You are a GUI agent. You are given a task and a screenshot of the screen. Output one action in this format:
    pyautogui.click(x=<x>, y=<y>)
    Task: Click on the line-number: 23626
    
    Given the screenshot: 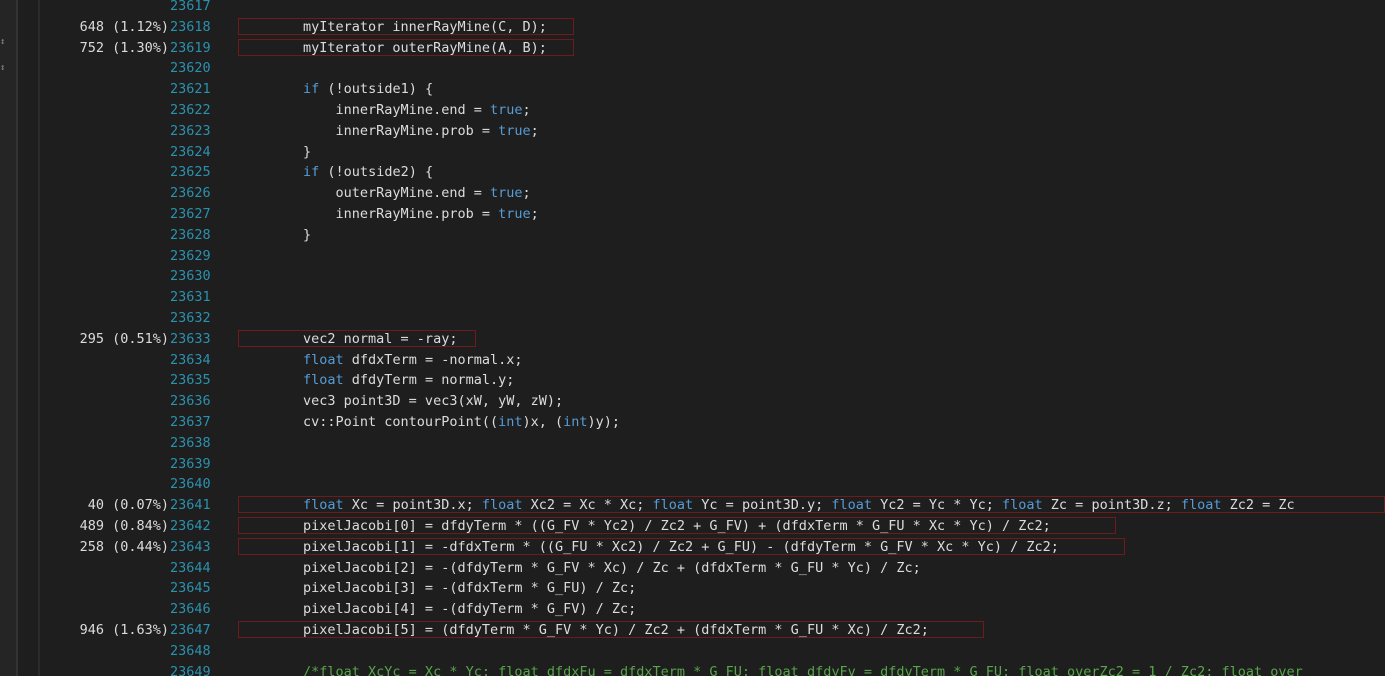 What is the action you would take?
    pyautogui.click(x=190, y=193)
    